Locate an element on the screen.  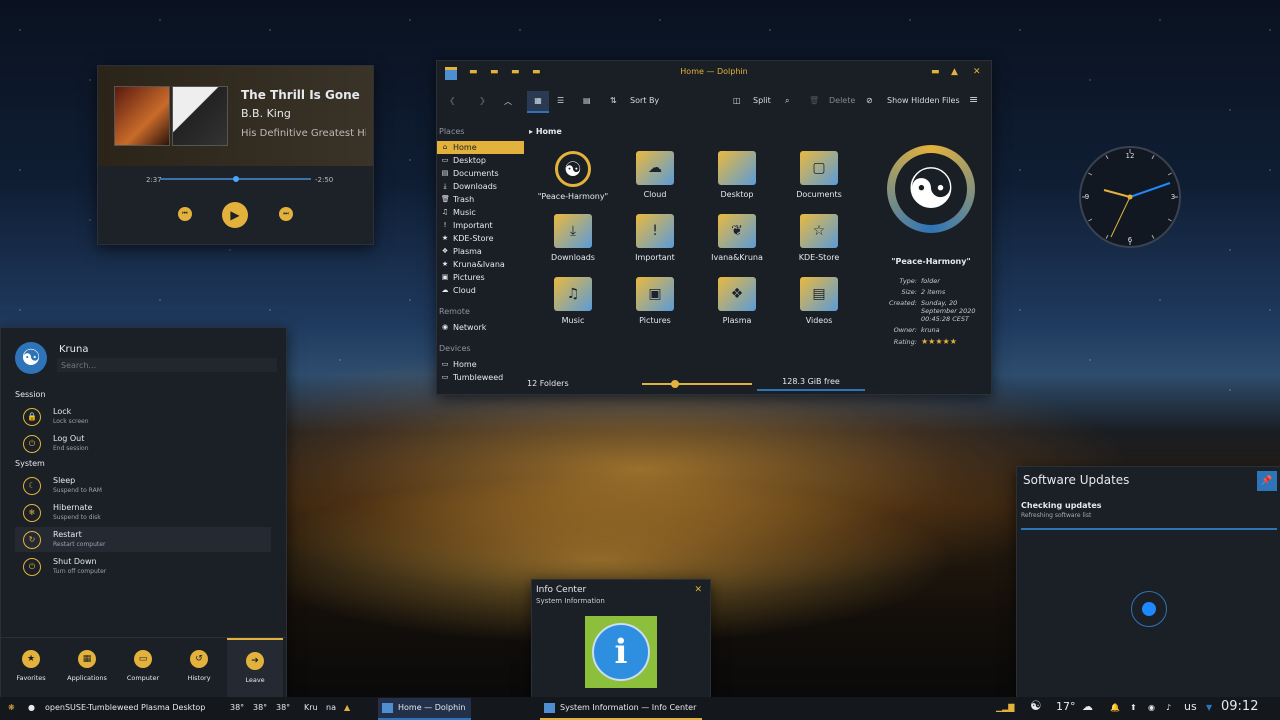
weather-temp: 17° is located at coordinates (1066, 706).